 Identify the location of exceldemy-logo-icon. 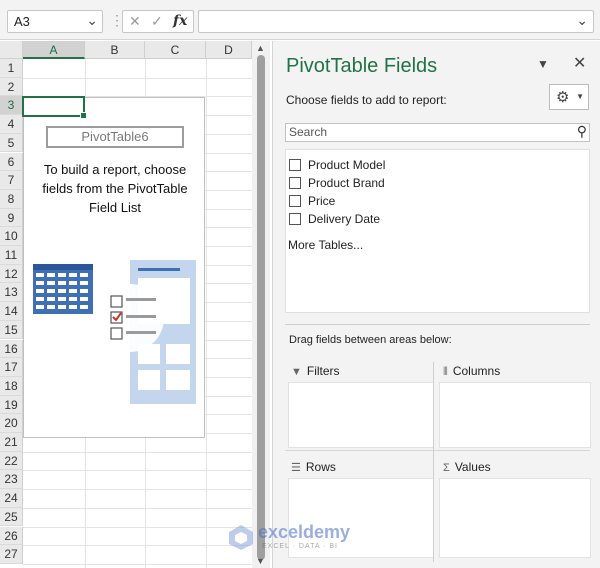
(241, 537).